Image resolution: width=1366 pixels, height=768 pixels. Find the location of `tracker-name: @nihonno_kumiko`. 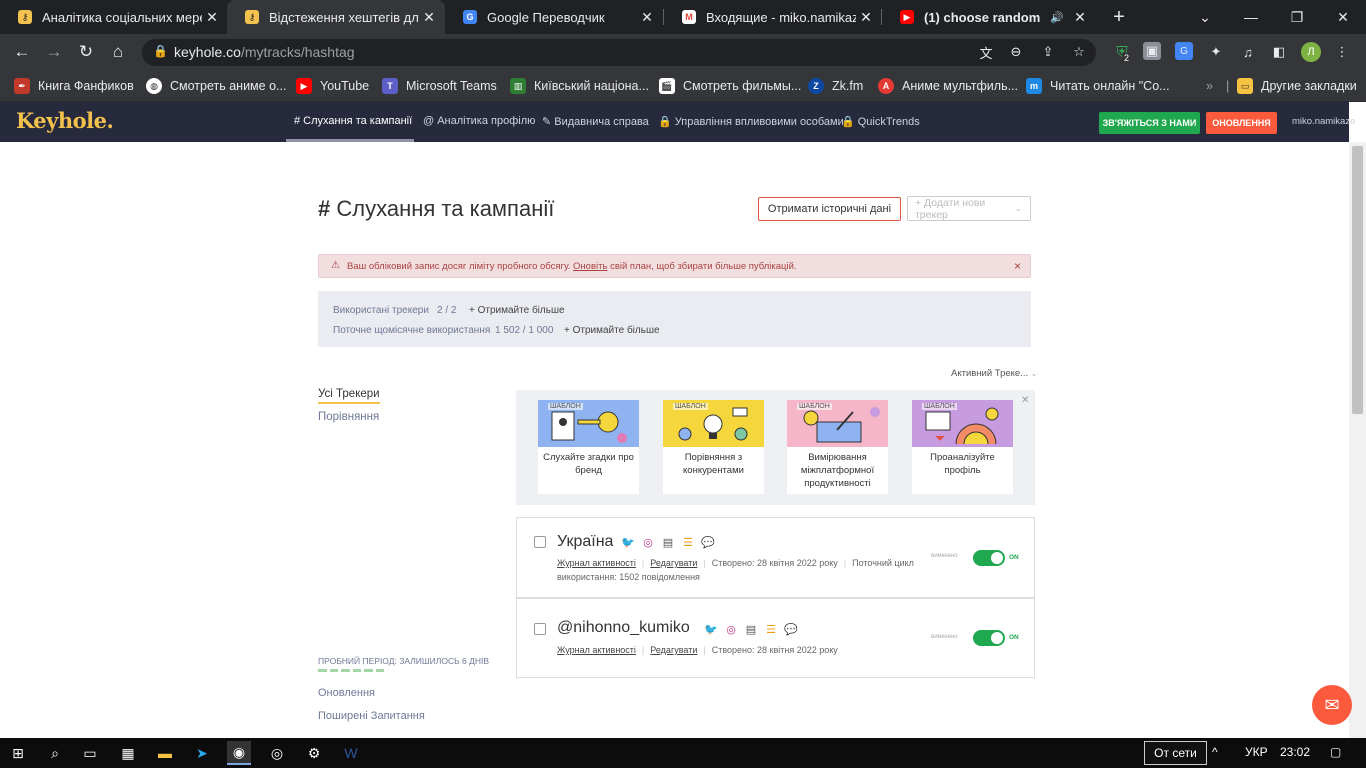

tracker-name: @nihonno_kumiko is located at coordinates (623, 628).